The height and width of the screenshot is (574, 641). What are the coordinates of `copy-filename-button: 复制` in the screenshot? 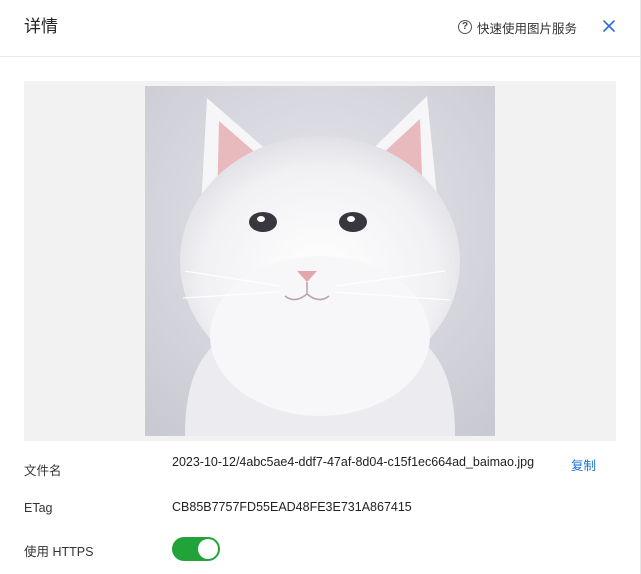 It's located at (583, 464).